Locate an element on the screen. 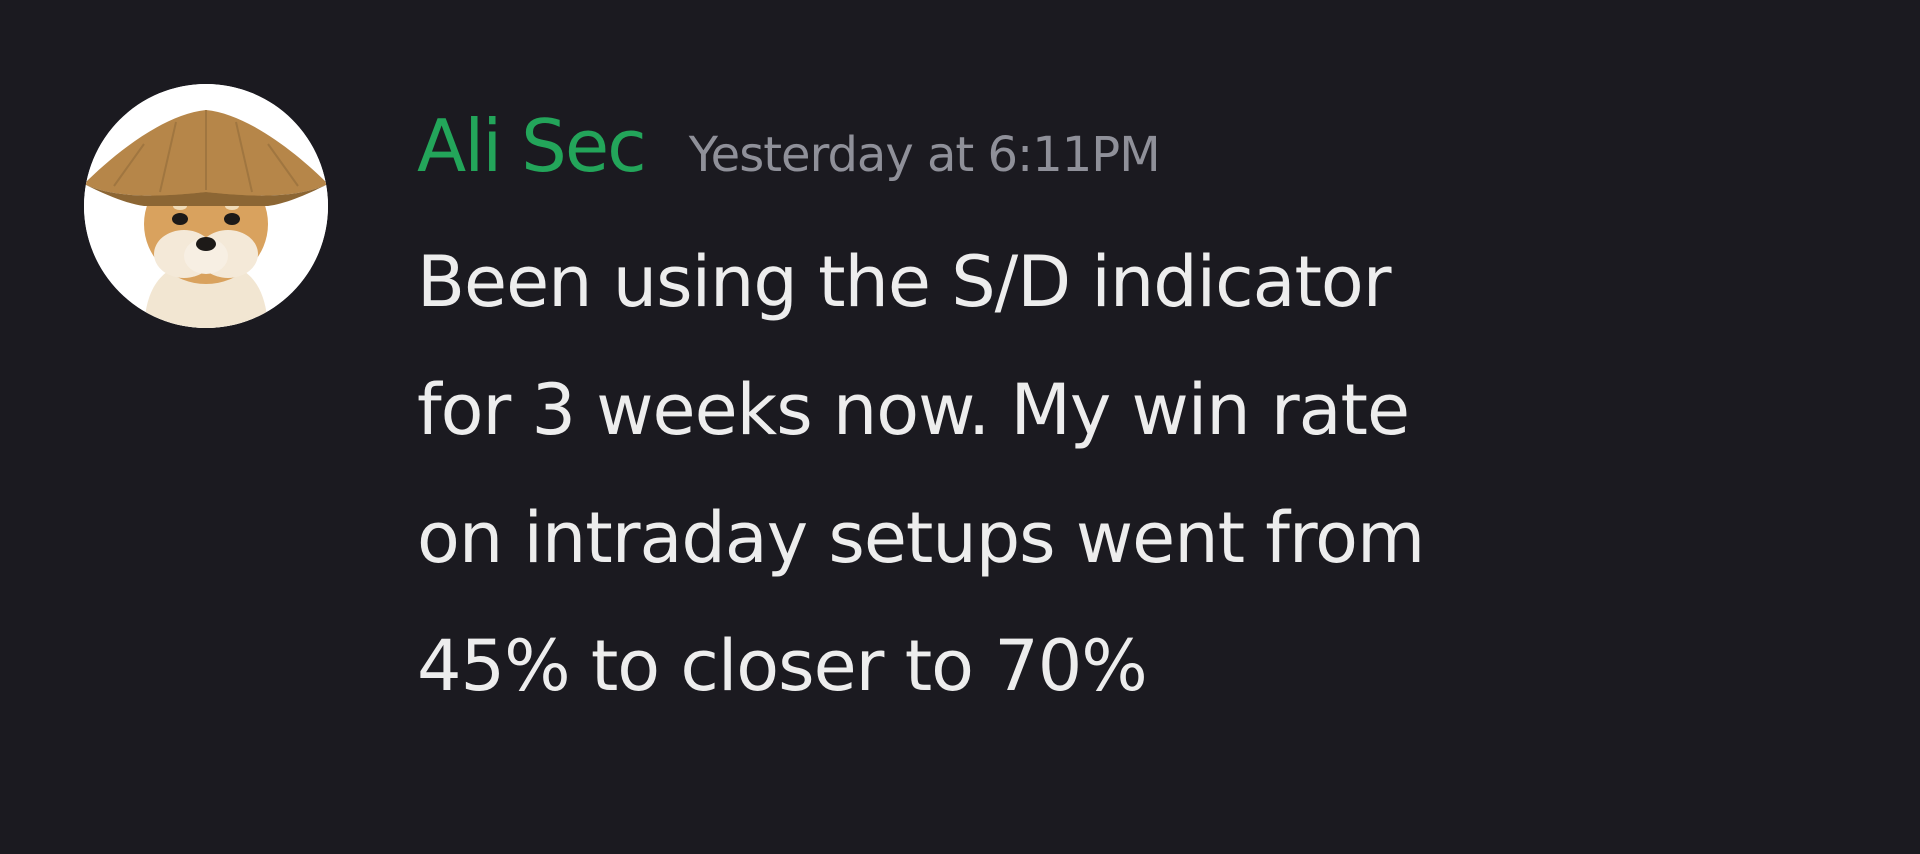  message-line: for 3 weeks now. My win rate is located at coordinates (913, 410).